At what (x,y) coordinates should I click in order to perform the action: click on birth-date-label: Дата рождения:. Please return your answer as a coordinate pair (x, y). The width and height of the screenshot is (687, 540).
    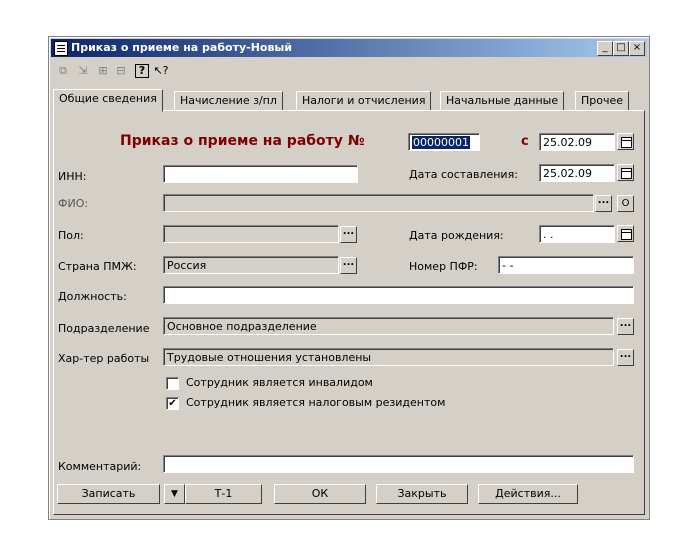
    Looking at the image, I should click on (456, 235).